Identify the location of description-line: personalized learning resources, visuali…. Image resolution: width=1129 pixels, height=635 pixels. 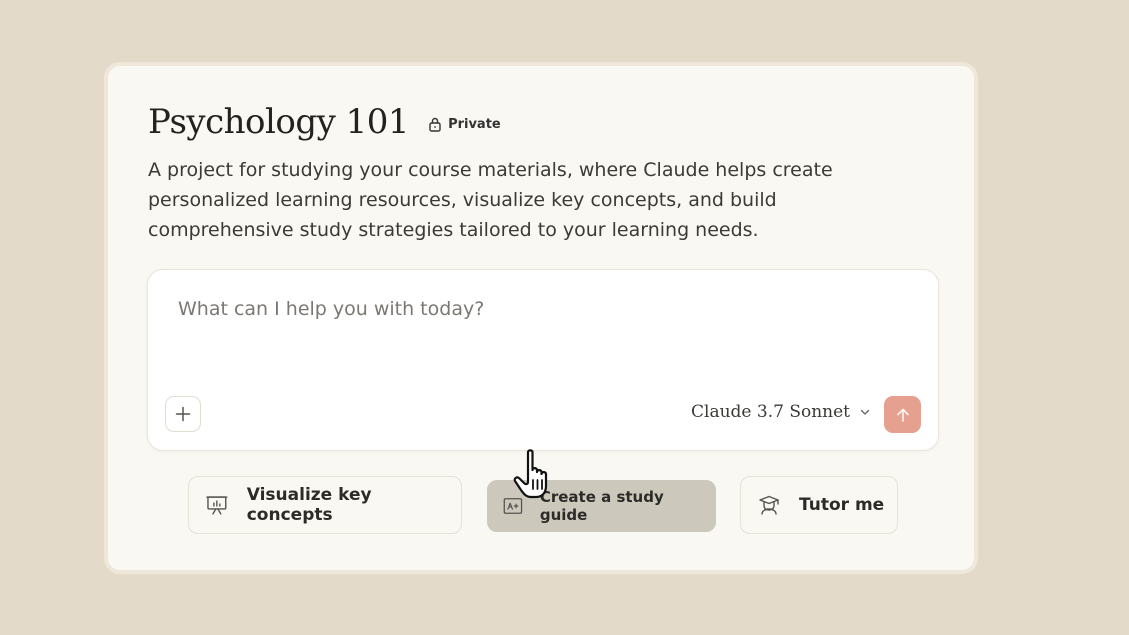
(462, 200).